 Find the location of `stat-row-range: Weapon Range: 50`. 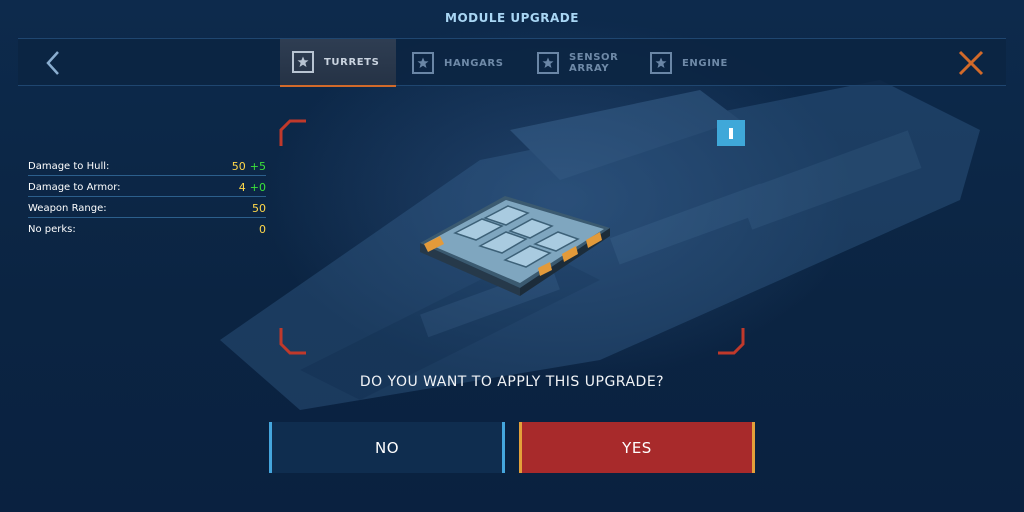

stat-row-range: Weapon Range: 50 is located at coordinates (147, 208).